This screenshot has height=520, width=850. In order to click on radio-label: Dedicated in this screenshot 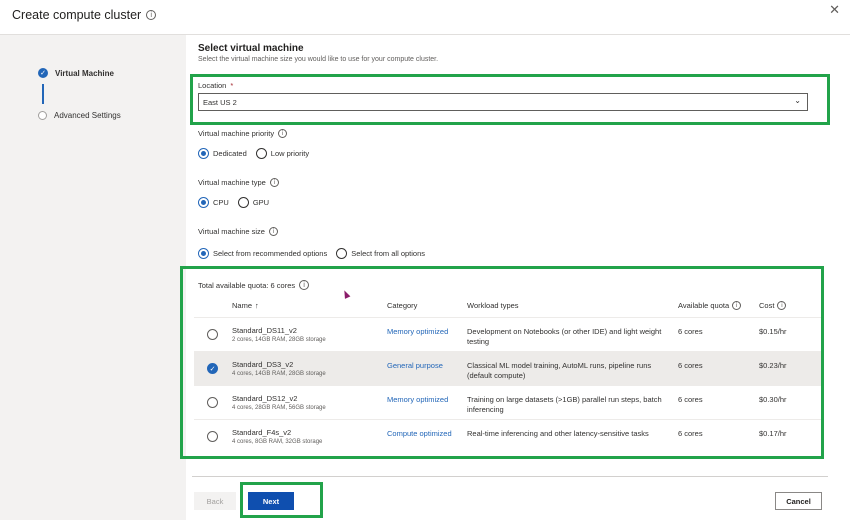, I will do `click(230, 153)`.